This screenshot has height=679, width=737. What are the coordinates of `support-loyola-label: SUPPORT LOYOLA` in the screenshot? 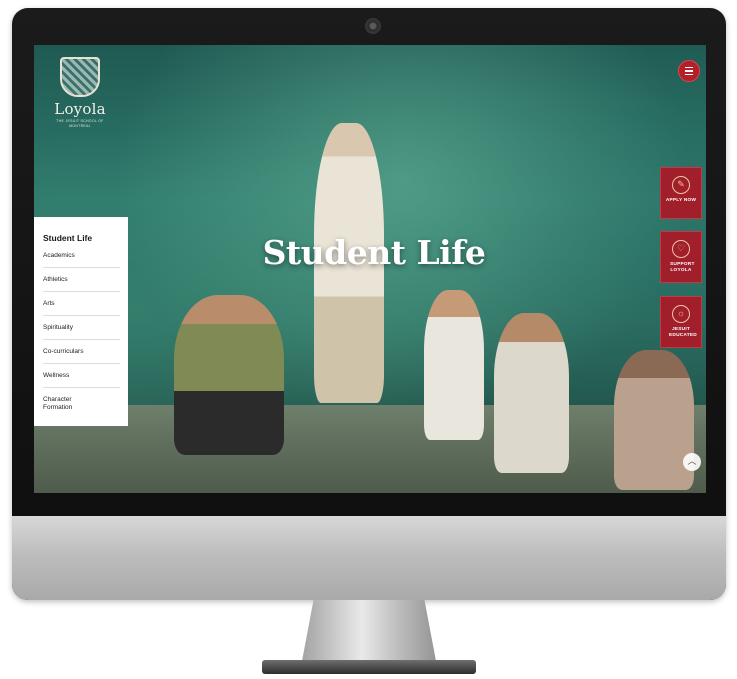 It's located at (682, 267).